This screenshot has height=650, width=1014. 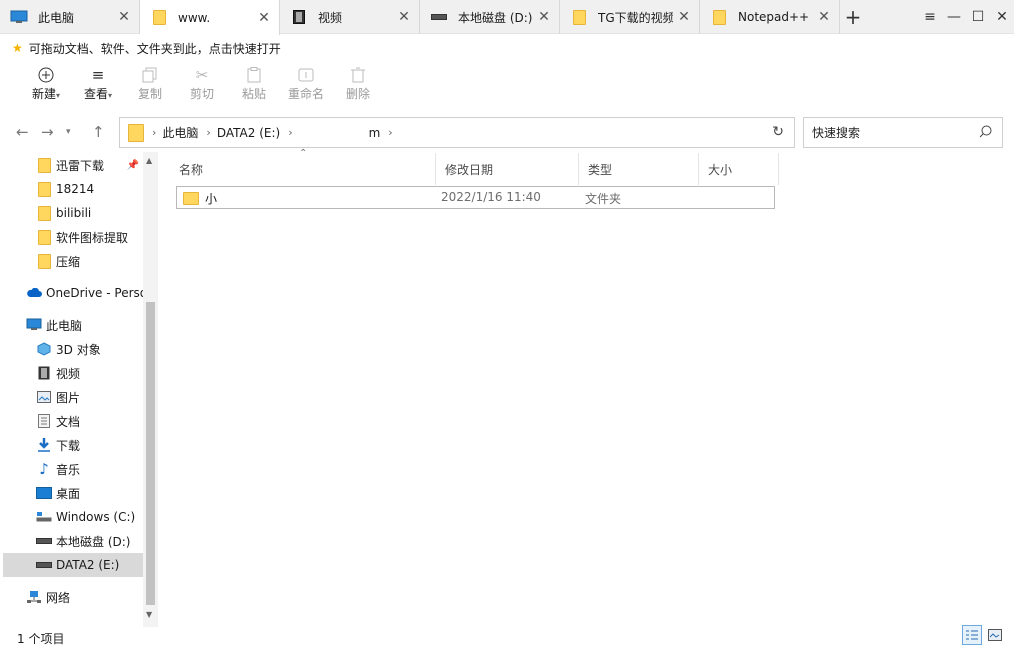 I want to click on preview-view-icon, so click(x=995, y=635).